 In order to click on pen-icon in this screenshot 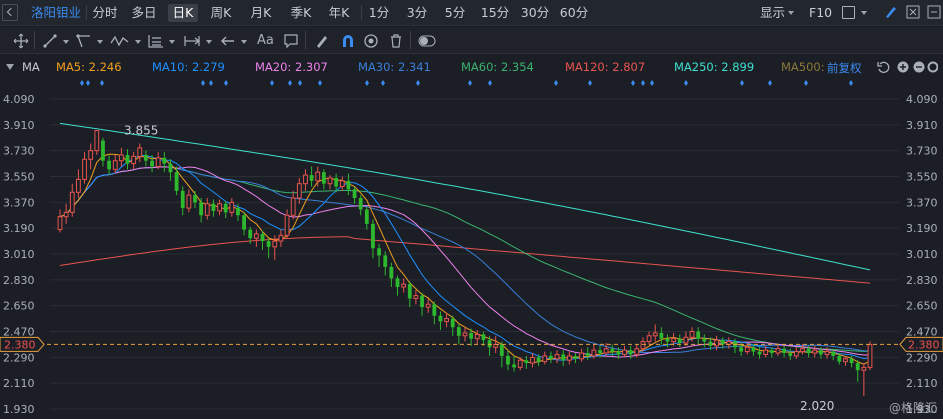, I will do `click(322, 41)`.